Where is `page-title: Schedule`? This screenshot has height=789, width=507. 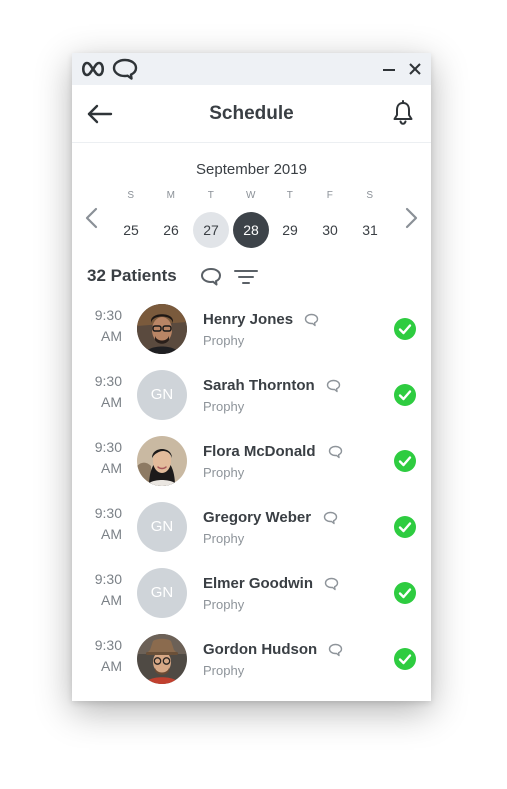
page-title: Schedule is located at coordinates (251, 113).